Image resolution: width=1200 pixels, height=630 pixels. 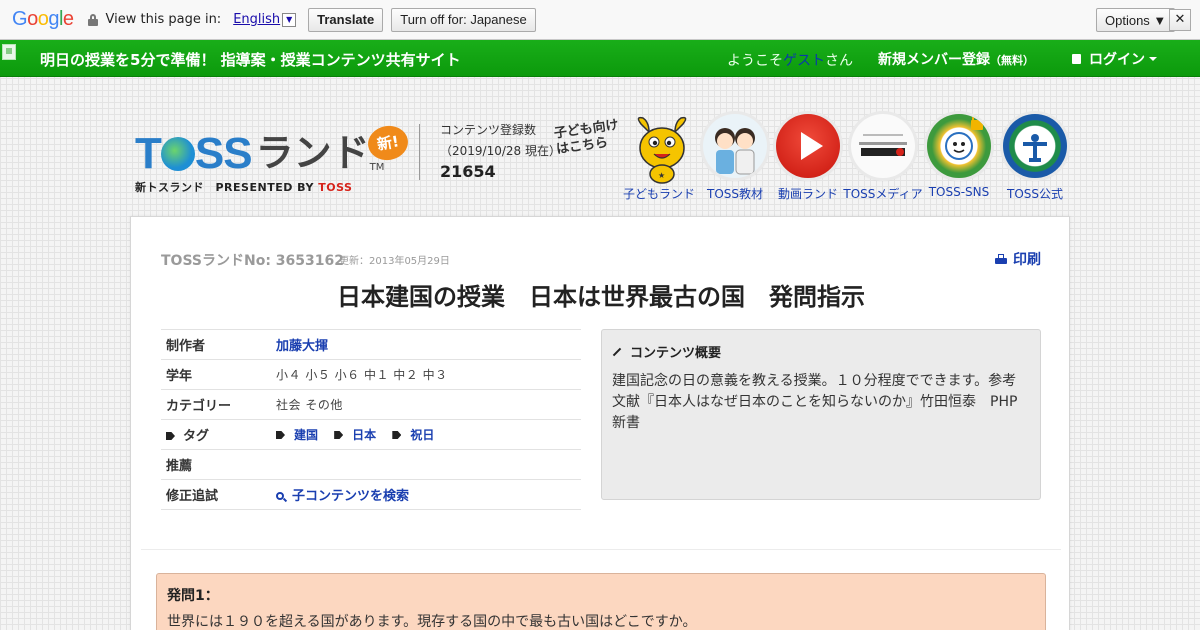 I want to click on logo-brand-t: T, so click(x=148, y=153).